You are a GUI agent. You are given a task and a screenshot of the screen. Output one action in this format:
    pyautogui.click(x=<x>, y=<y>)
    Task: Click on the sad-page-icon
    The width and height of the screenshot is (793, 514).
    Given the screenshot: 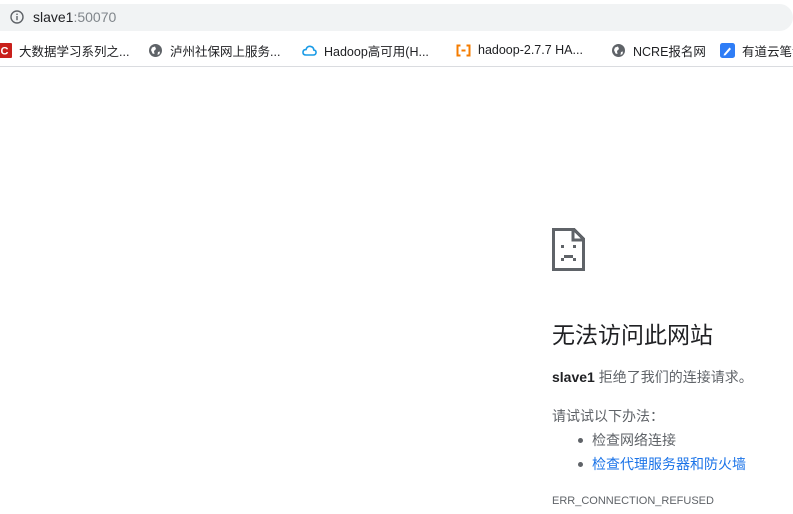 What is the action you would take?
    pyautogui.click(x=568, y=249)
    